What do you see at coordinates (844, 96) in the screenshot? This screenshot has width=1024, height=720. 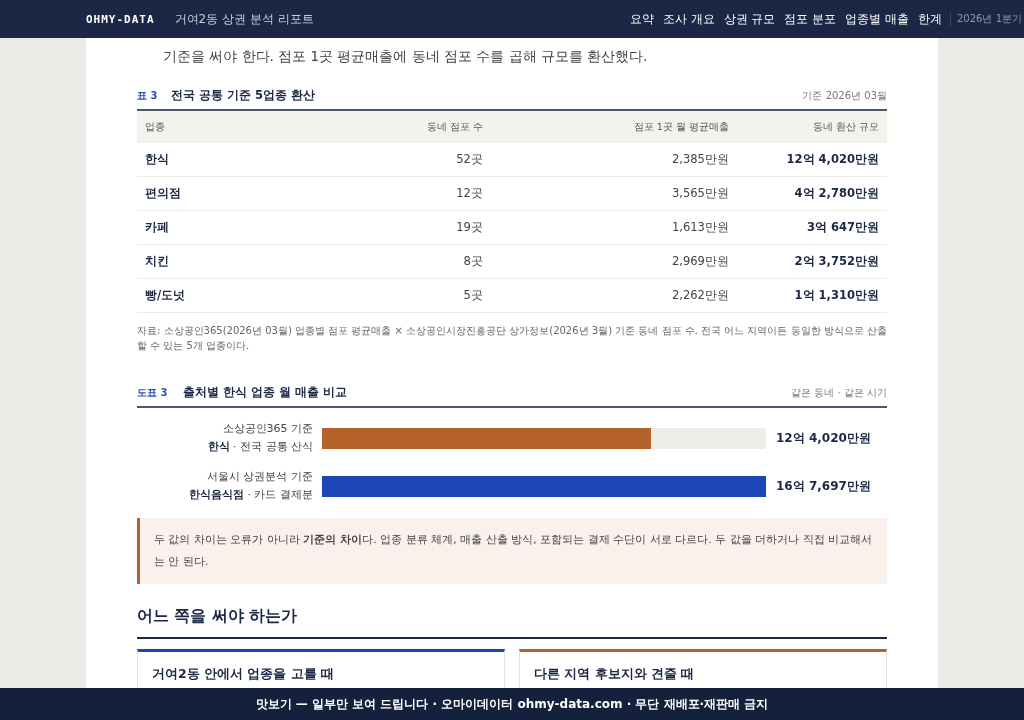 I see `table-note: 기준 2026년 03월` at bounding box center [844, 96].